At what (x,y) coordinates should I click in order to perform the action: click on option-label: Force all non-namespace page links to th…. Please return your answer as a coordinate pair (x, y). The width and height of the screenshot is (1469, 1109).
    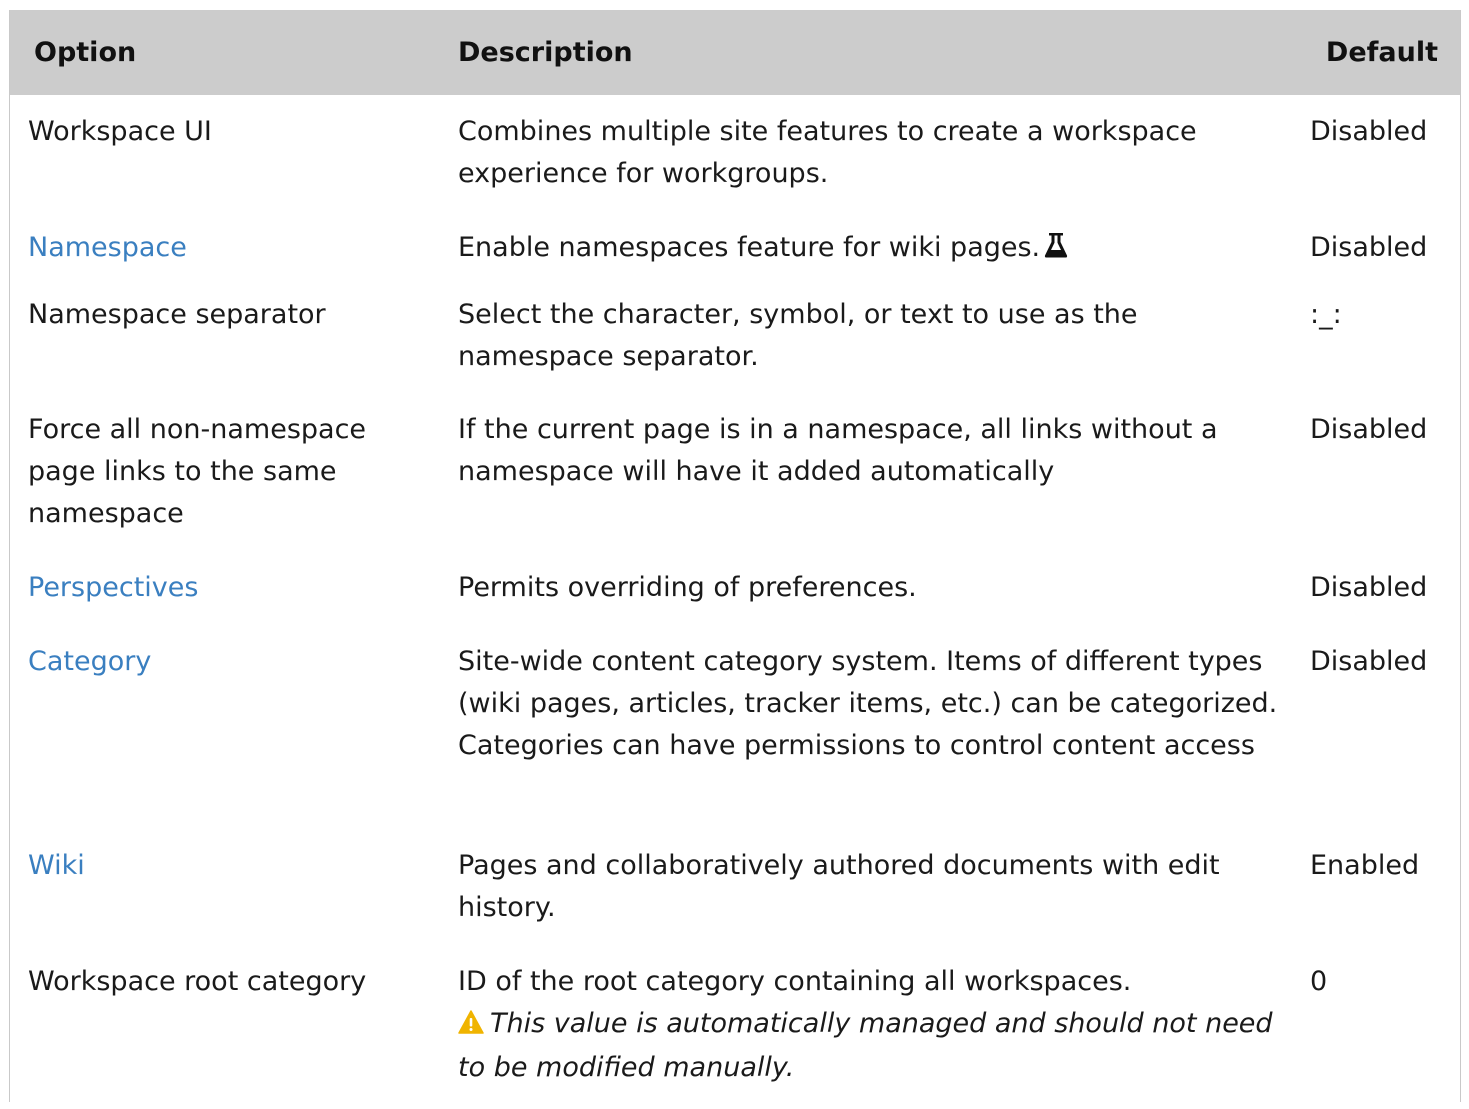
    Looking at the image, I should click on (197, 471).